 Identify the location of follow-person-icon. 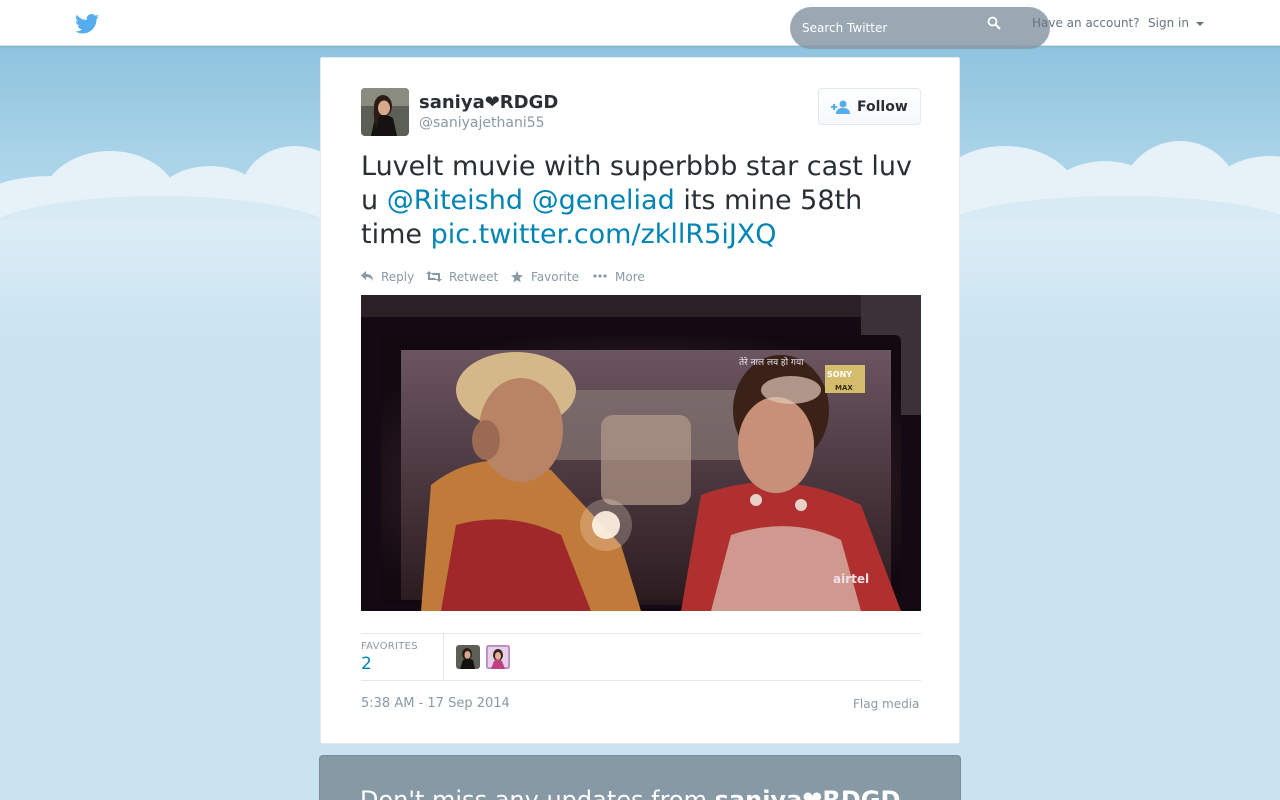
(840, 107).